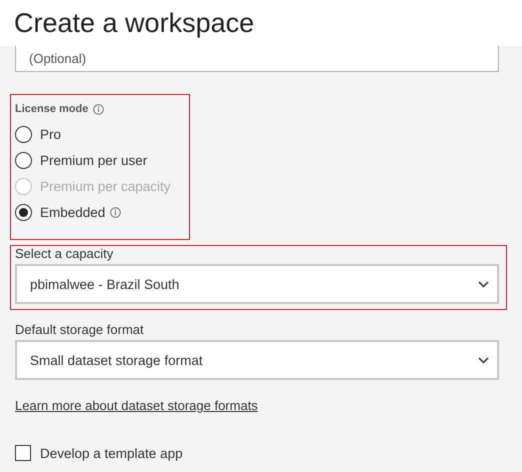 The height and width of the screenshot is (472, 522). What do you see at coordinates (134, 23) in the screenshot?
I see `page-title: Create a workspace` at bounding box center [134, 23].